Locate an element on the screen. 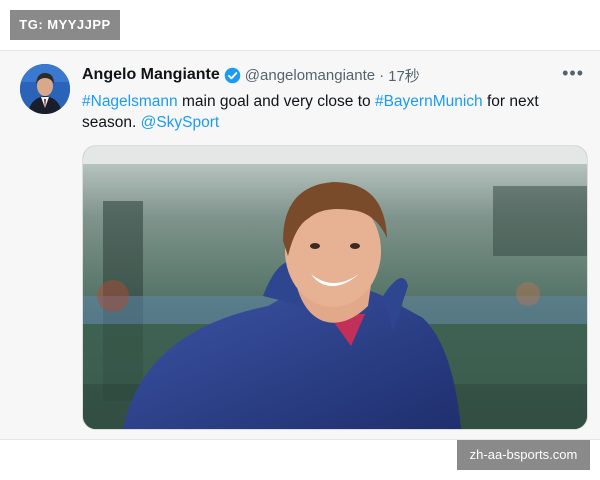 Image resolution: width=600 pixels, height=480 pixels. tg-badge: TG: MYYJJPP is located at coordinates (65, 25).